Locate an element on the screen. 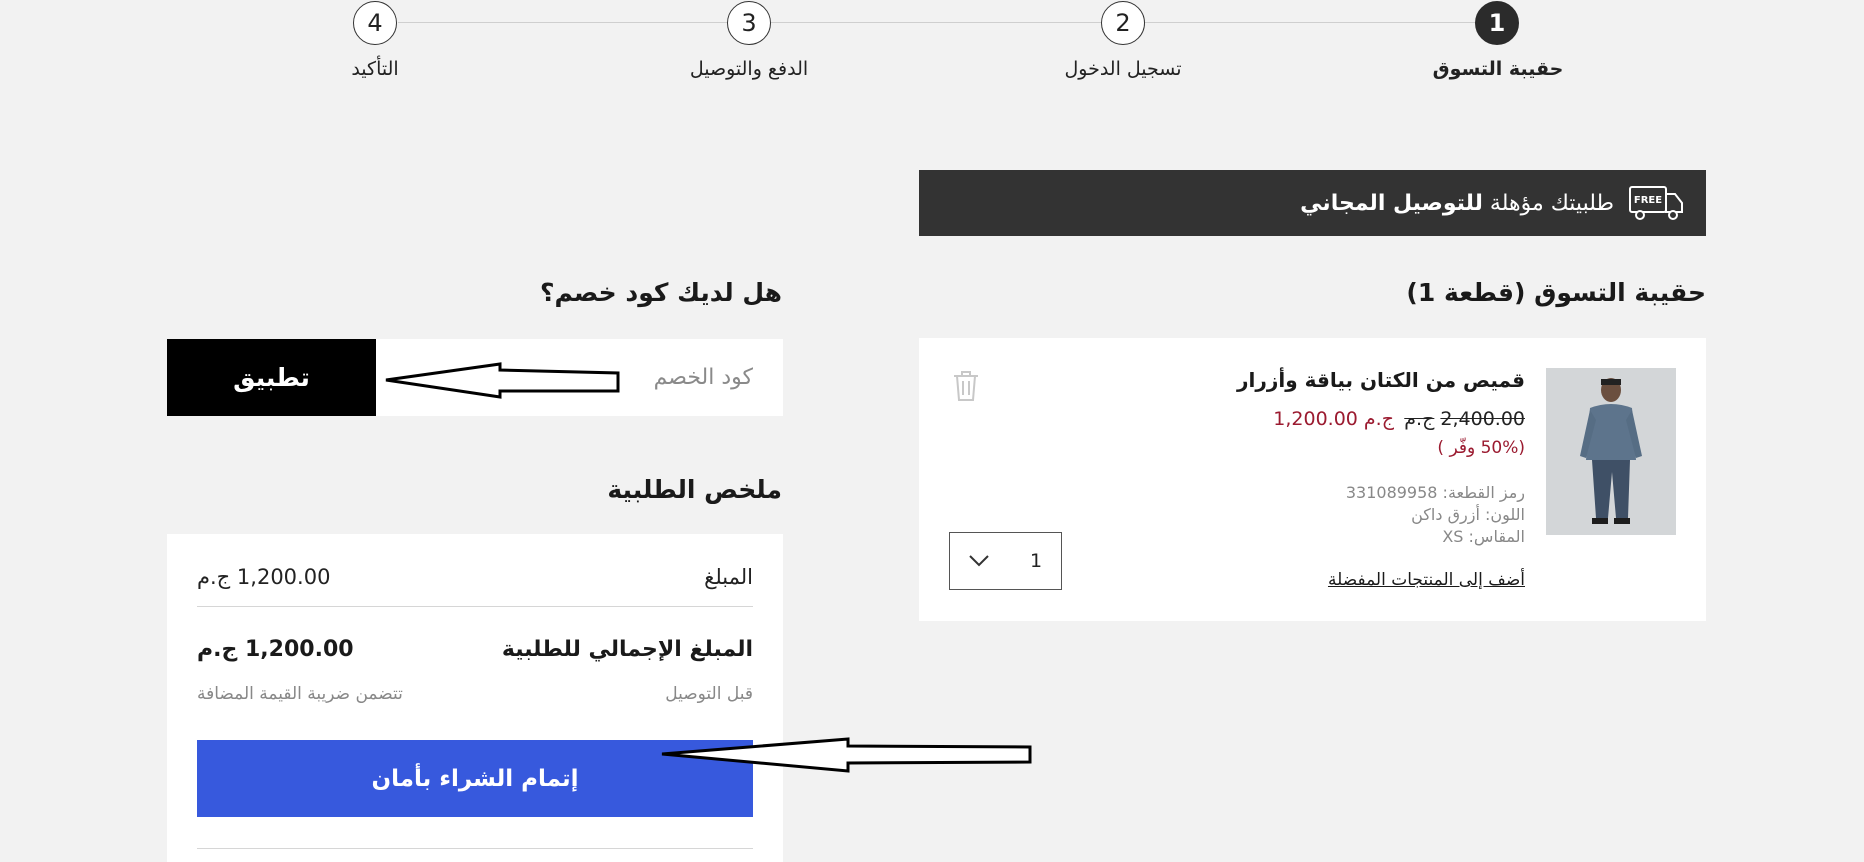 This screenshot has width=1864, height=862. total-value: 1,200.00 ج.م is located at coordinates (275, 649).